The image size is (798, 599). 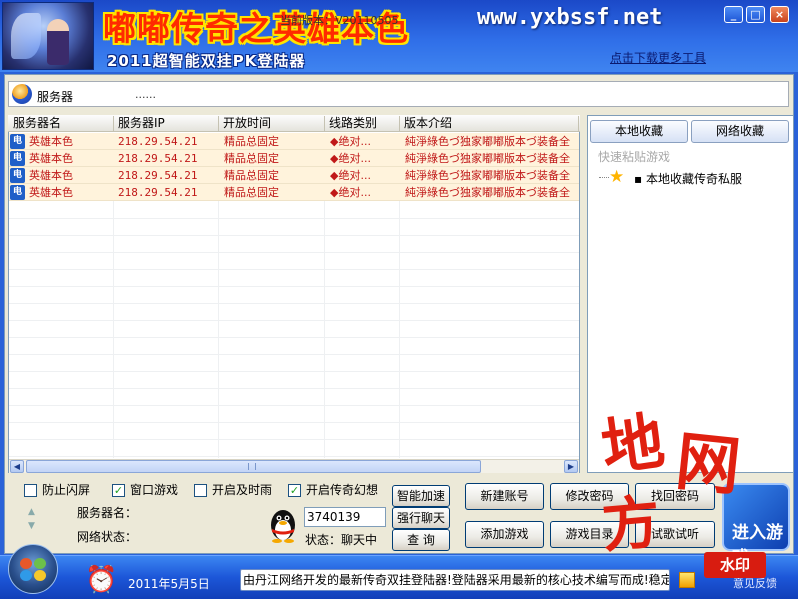 What do you see at coordinates (252, 466) in the screenshot?
I see `scrollbar-grip-icon` at bounding box center [252, 466].